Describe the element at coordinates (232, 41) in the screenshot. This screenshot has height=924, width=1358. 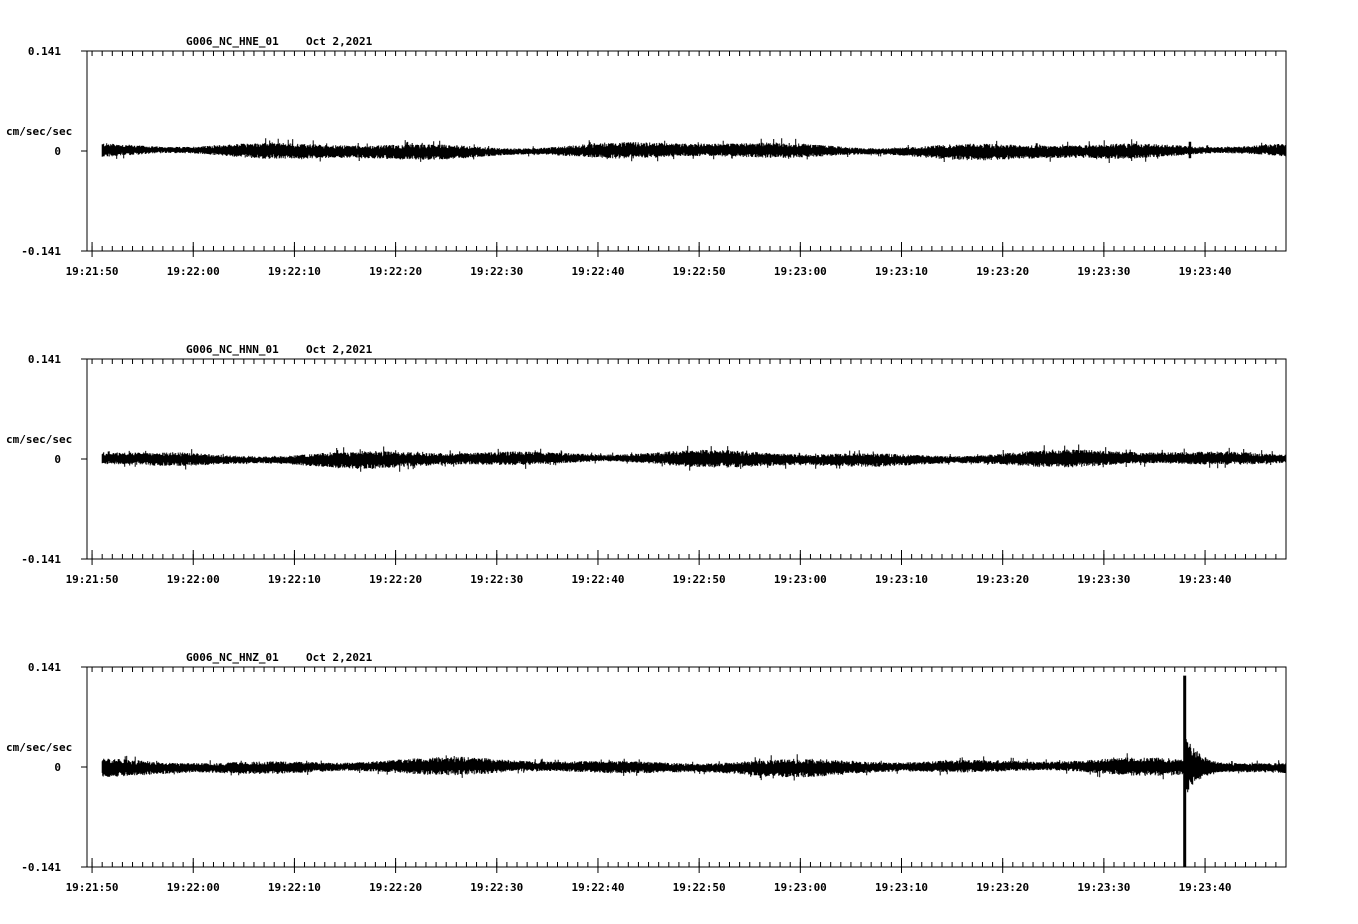
I see `panel-title: G006_NC_HNE_01` at that location.